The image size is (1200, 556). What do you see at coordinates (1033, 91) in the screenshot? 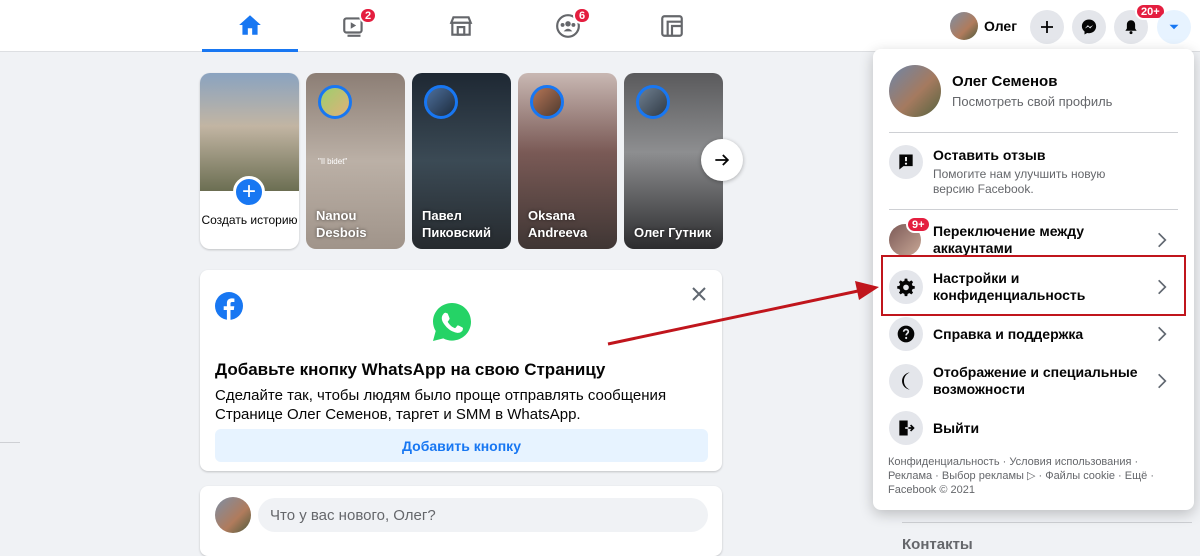
I see `dropdown-profile-link: Олег Семенов Посмотреть свой профиль` at bounding box center [1033, 91].